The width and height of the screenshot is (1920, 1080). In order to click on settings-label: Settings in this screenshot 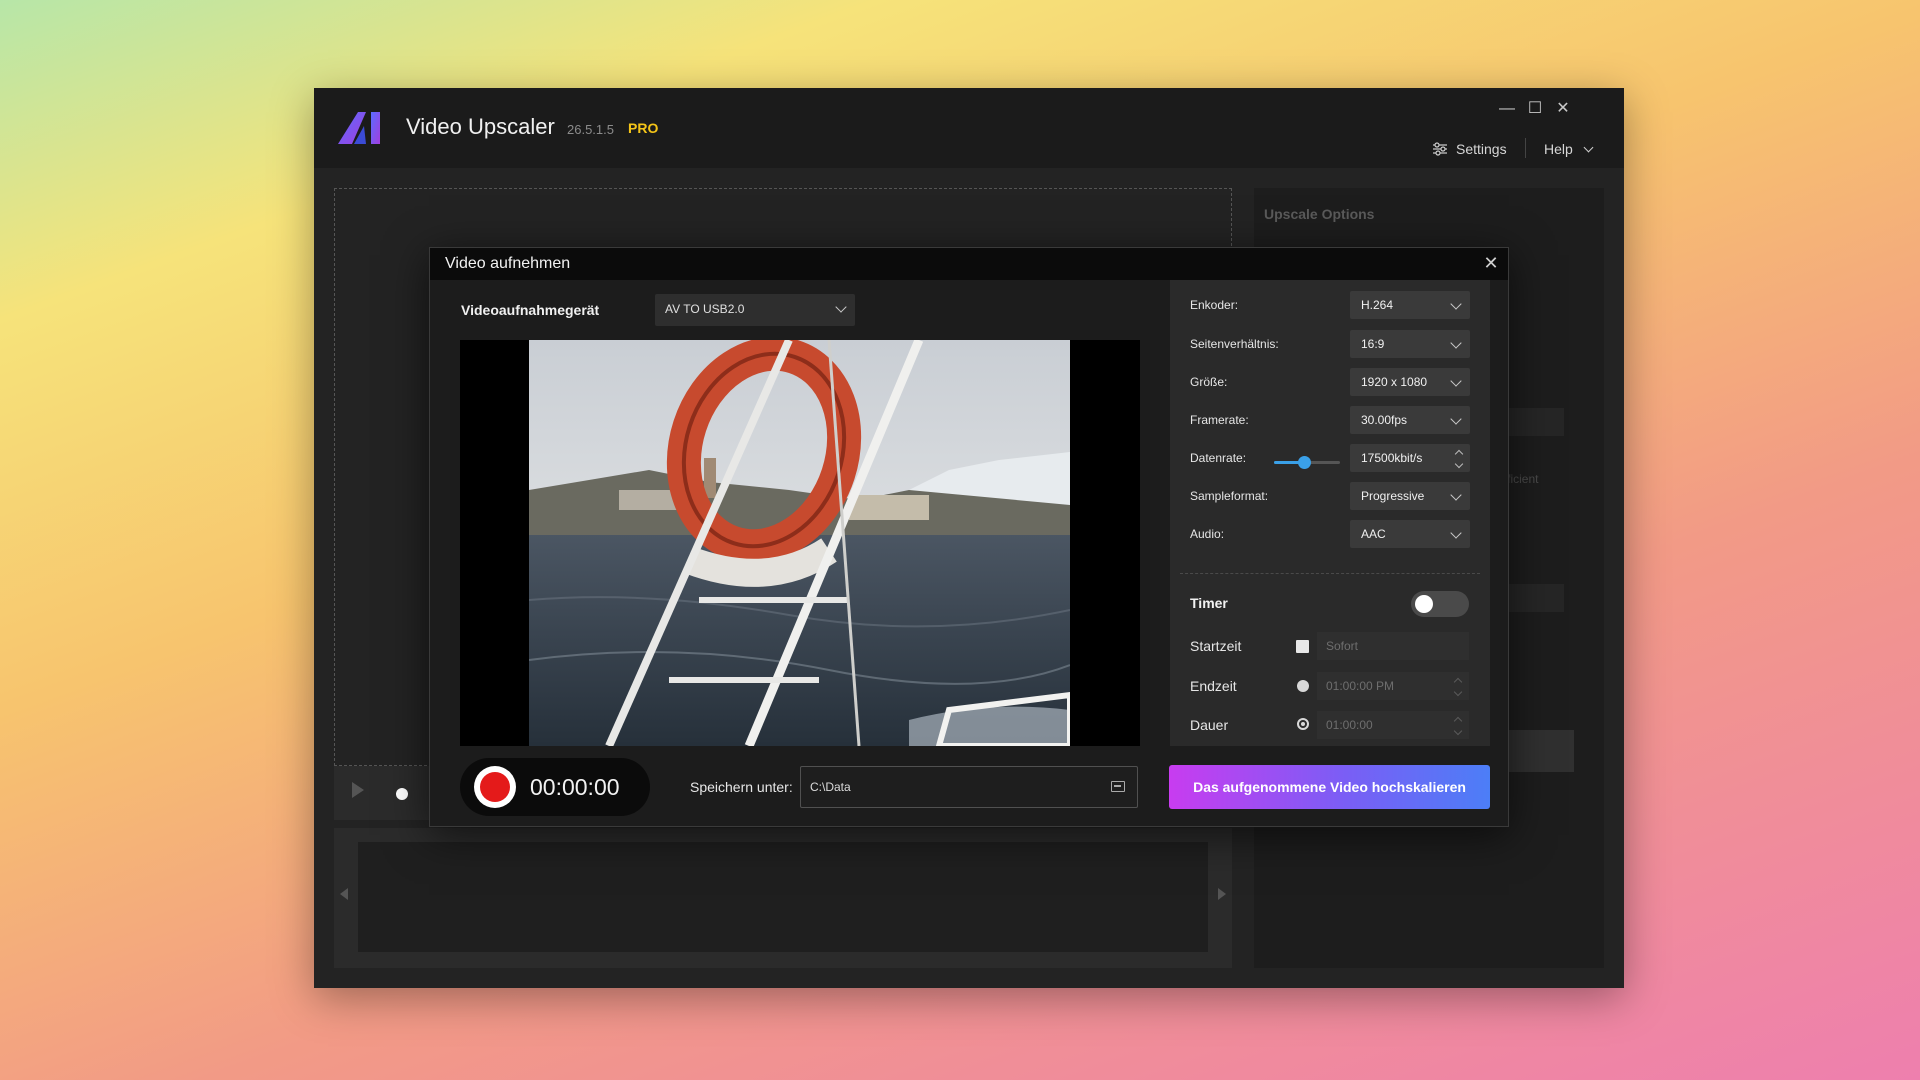, I will do `click(1481, 149)`.